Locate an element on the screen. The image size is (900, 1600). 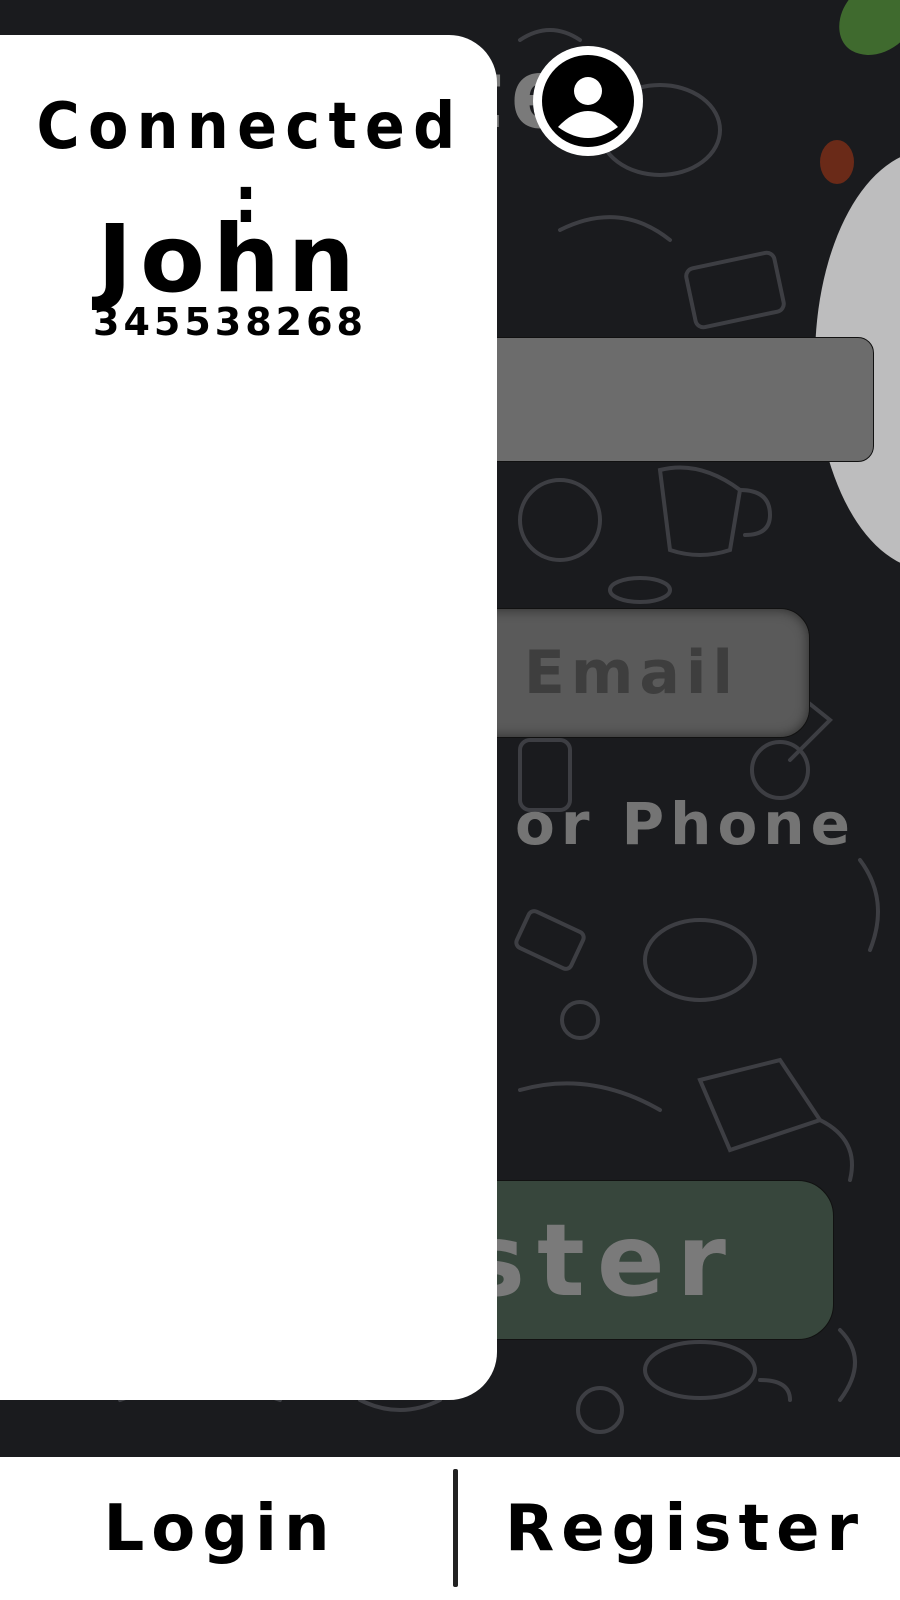
account-button is located at coordinates (588, 101).